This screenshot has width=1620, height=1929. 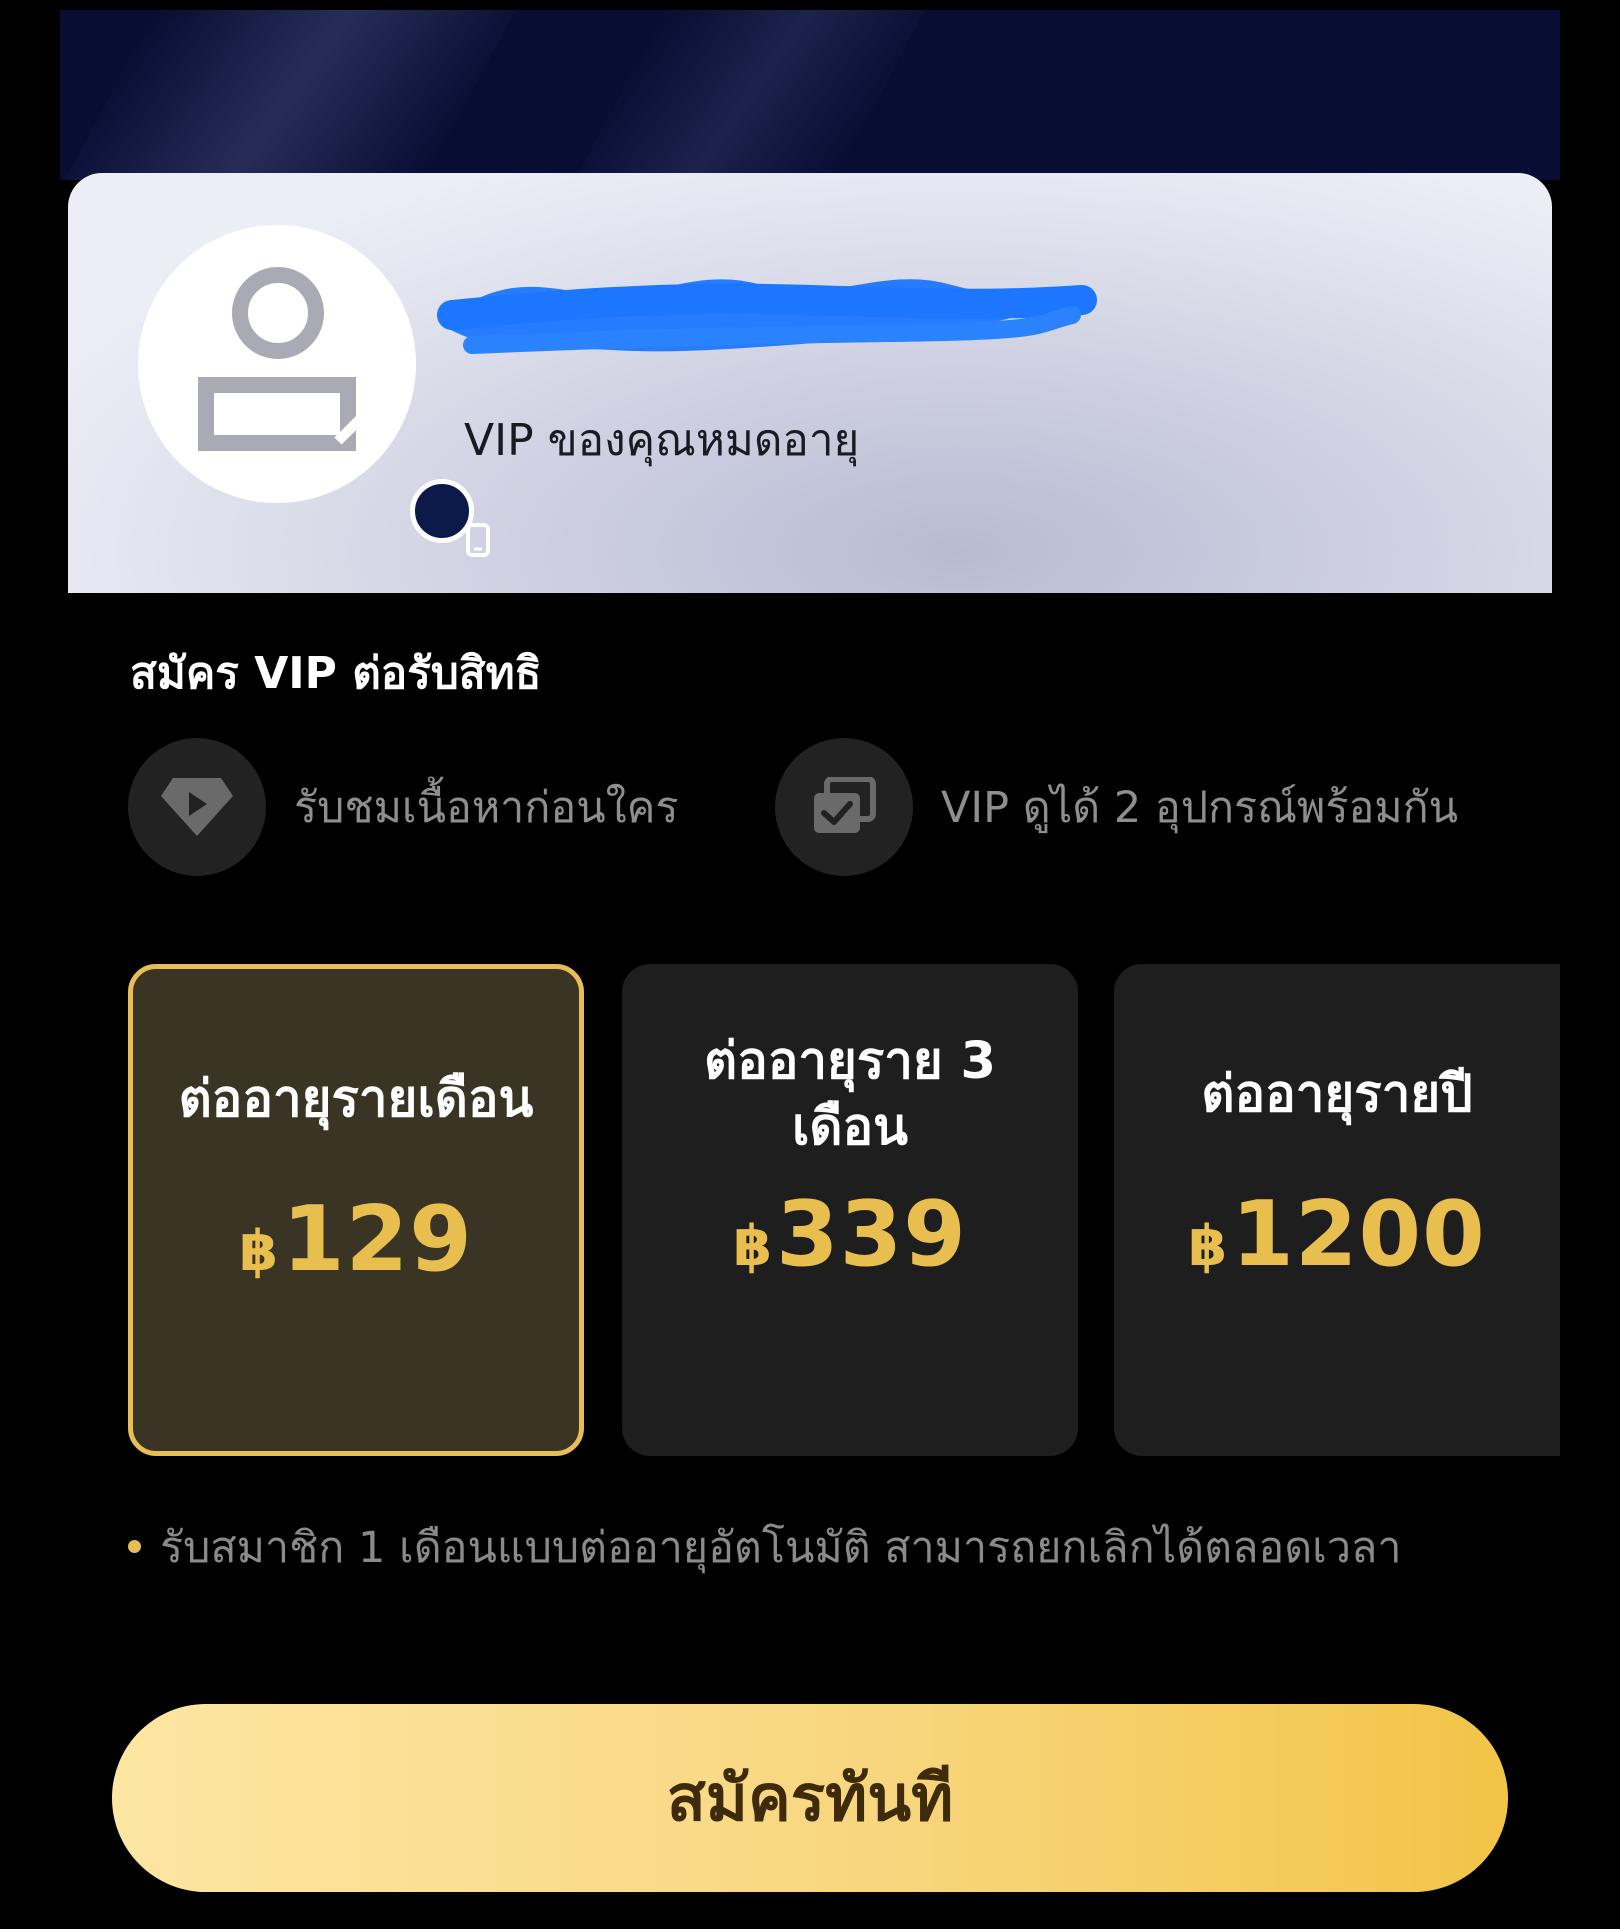 I want to click on price-amount: 129, so click(x=377, y=1239).